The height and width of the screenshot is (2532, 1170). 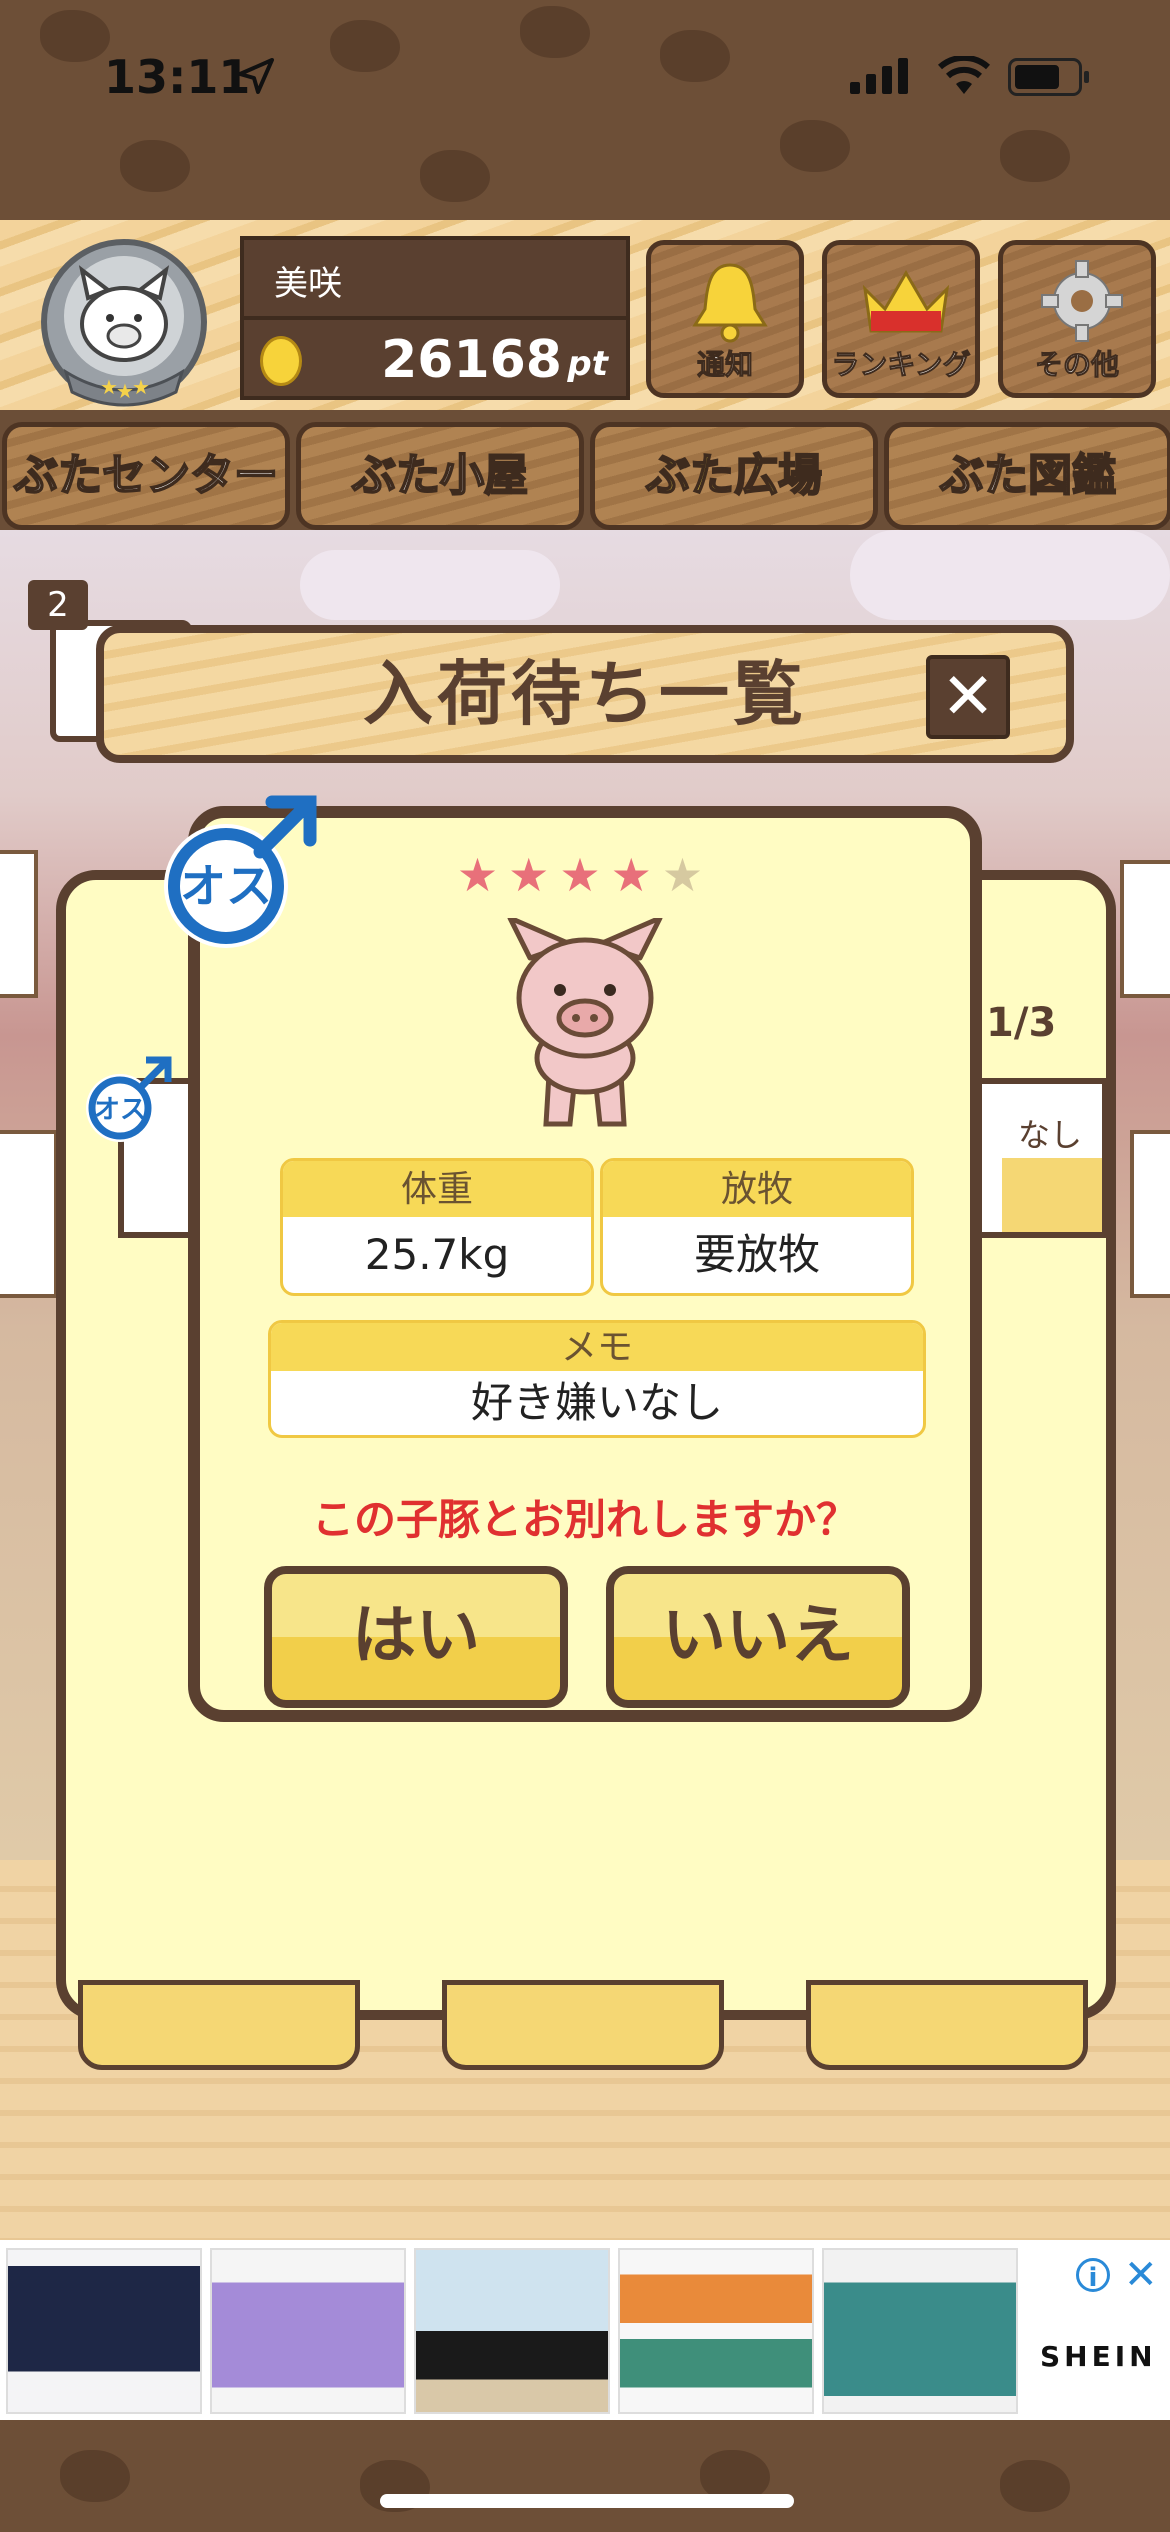 What do you see at coordinates (308, 284) in the screenshot?
I see `user-name: 美咲` at bounding box center [308, 284].